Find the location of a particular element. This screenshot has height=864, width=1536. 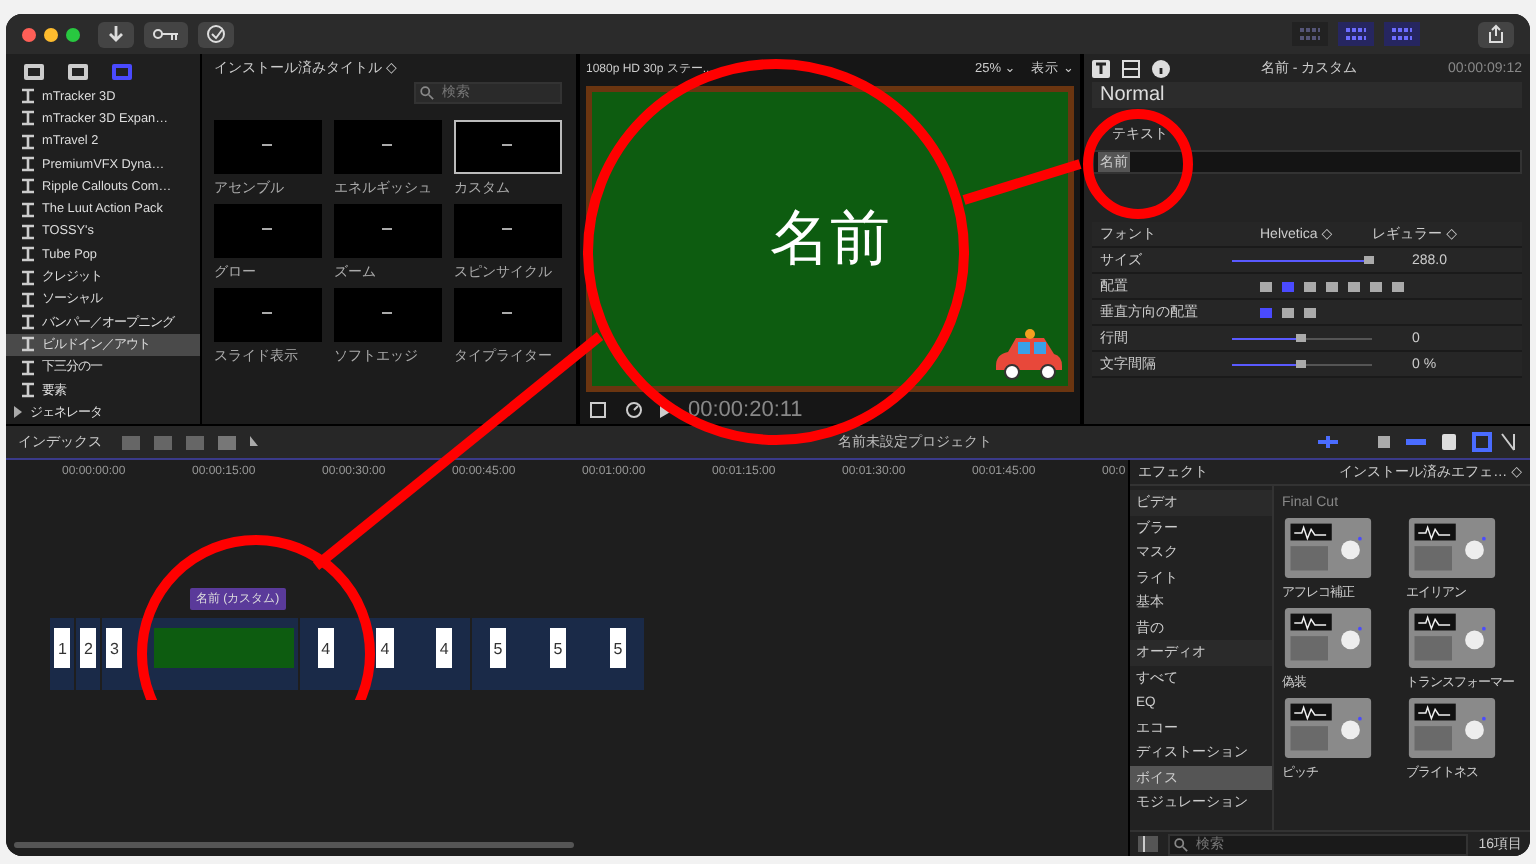

callout-circle is located at coordinates (1138, 164).